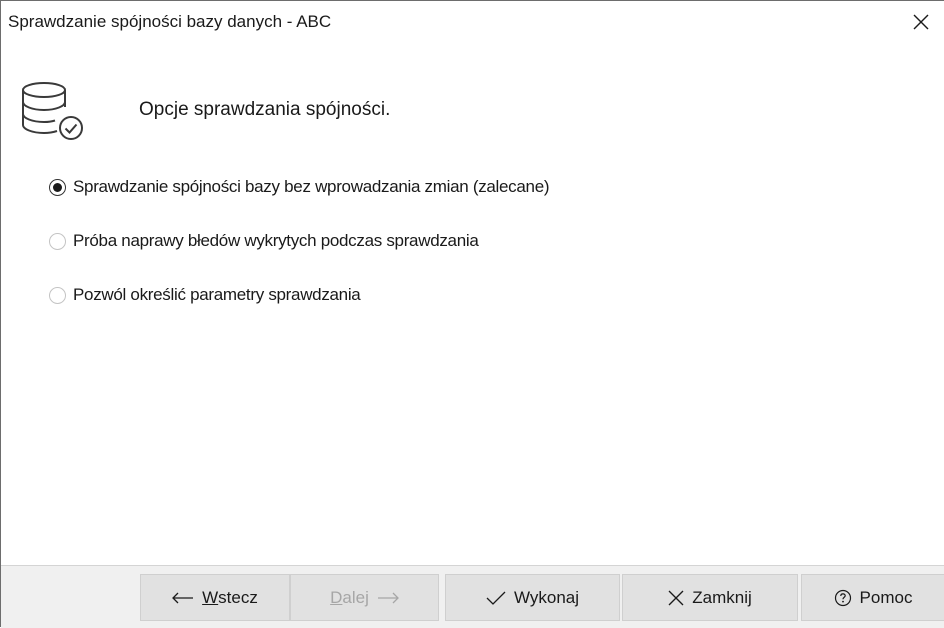 This screenshot has height=628, width=944. Describe the element at coordinates (472, 22) in the screenshot. I see `title-bar: Sprawdzanie spójności bazy danych - ABC` at that location.